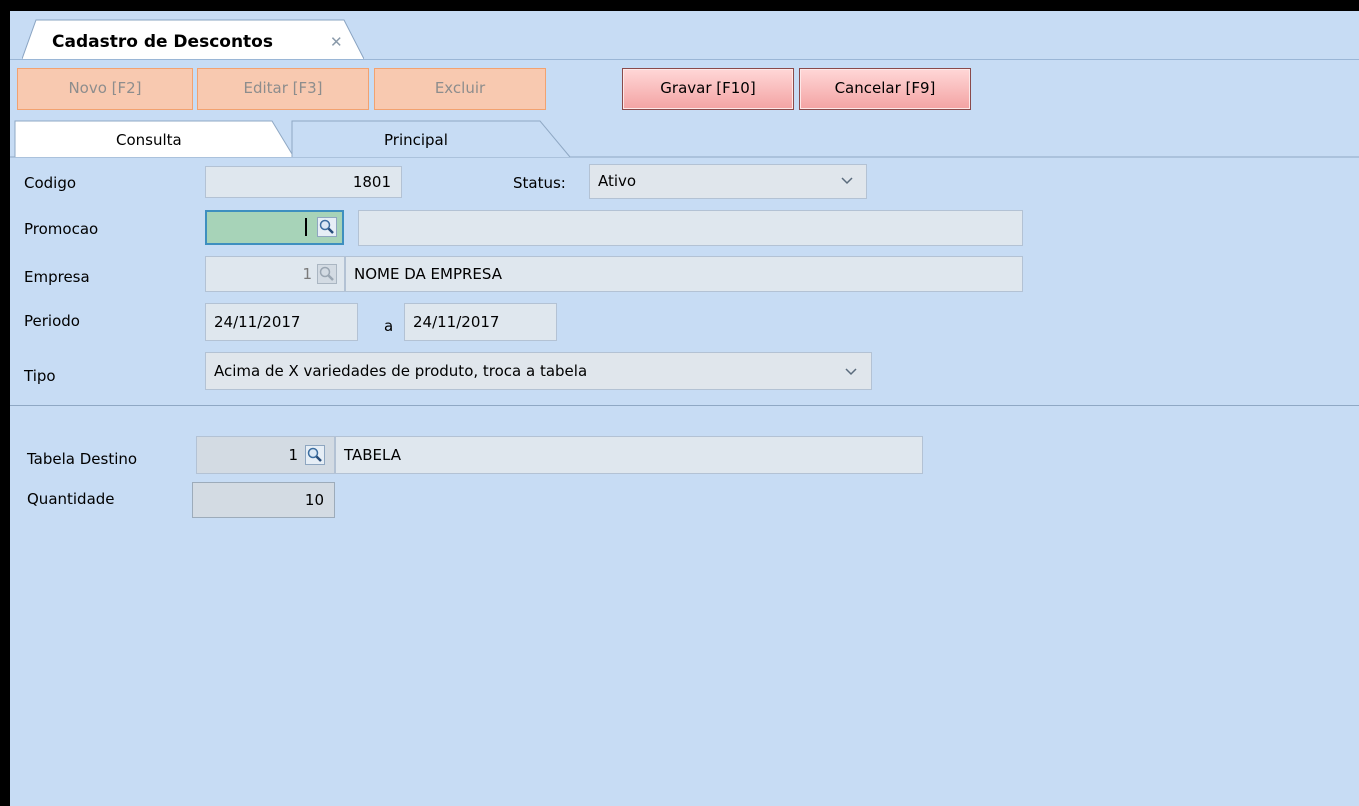 Image resolution: width=1359 pixels, height=806 pixels. What do you see at coordinates (460, 89) in the screenshot?
I see `excluir-button: Excluir` at bounding box center [460, 89].